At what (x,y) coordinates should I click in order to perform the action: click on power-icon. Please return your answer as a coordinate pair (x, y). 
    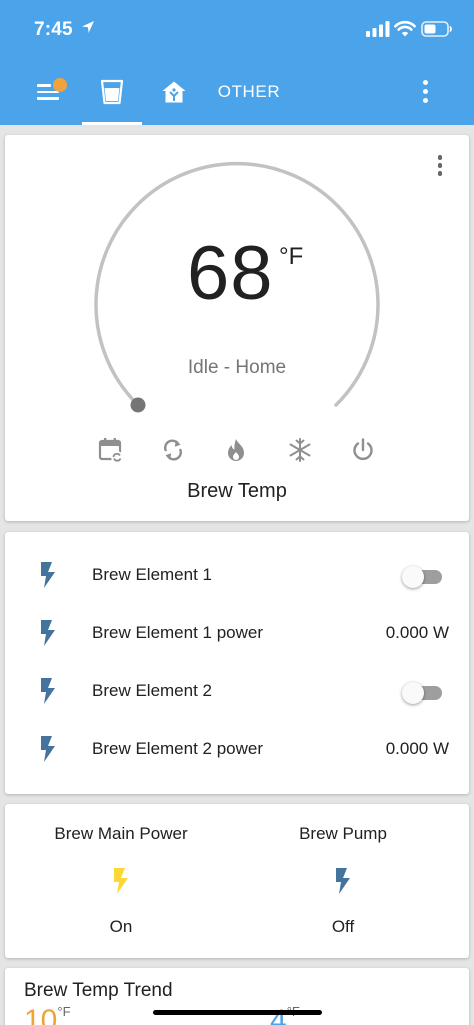
    Looking at the image, I should click on (363, 449).